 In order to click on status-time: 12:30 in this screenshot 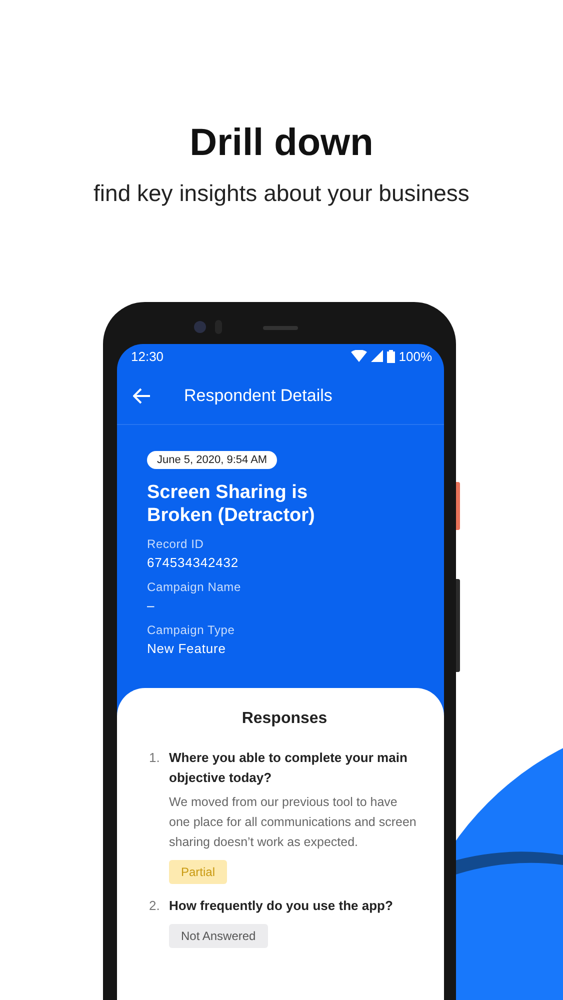, I will do `click(147, 356)`.